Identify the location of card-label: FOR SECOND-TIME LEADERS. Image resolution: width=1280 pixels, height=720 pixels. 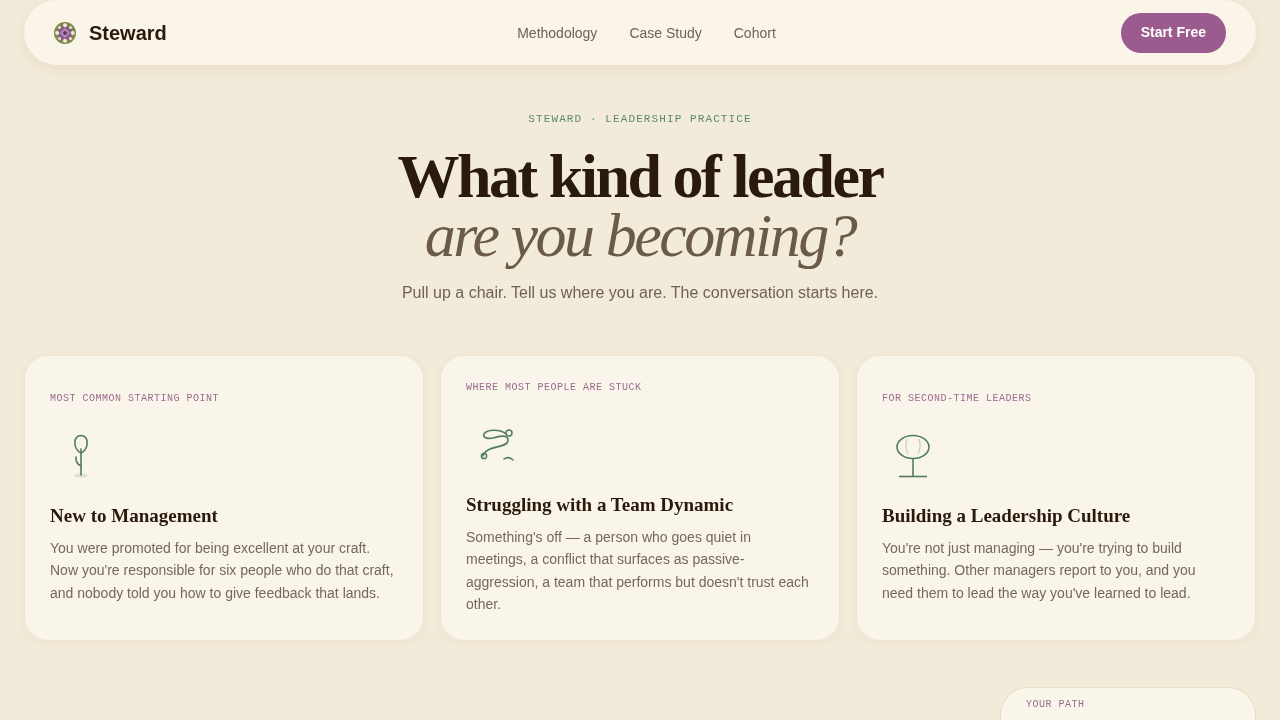
(957, 398).